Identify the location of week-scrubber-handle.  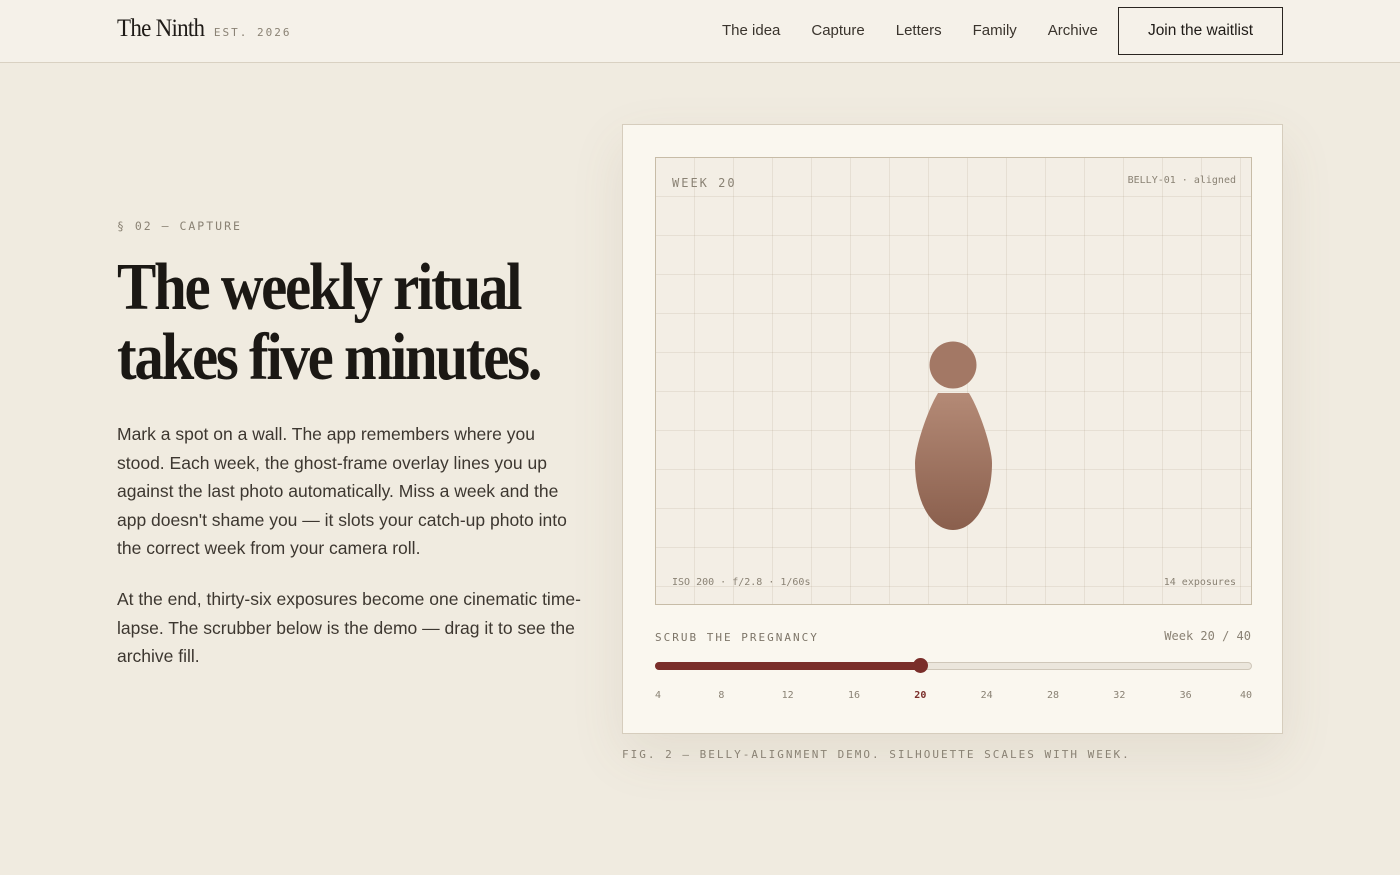
(920, 665).